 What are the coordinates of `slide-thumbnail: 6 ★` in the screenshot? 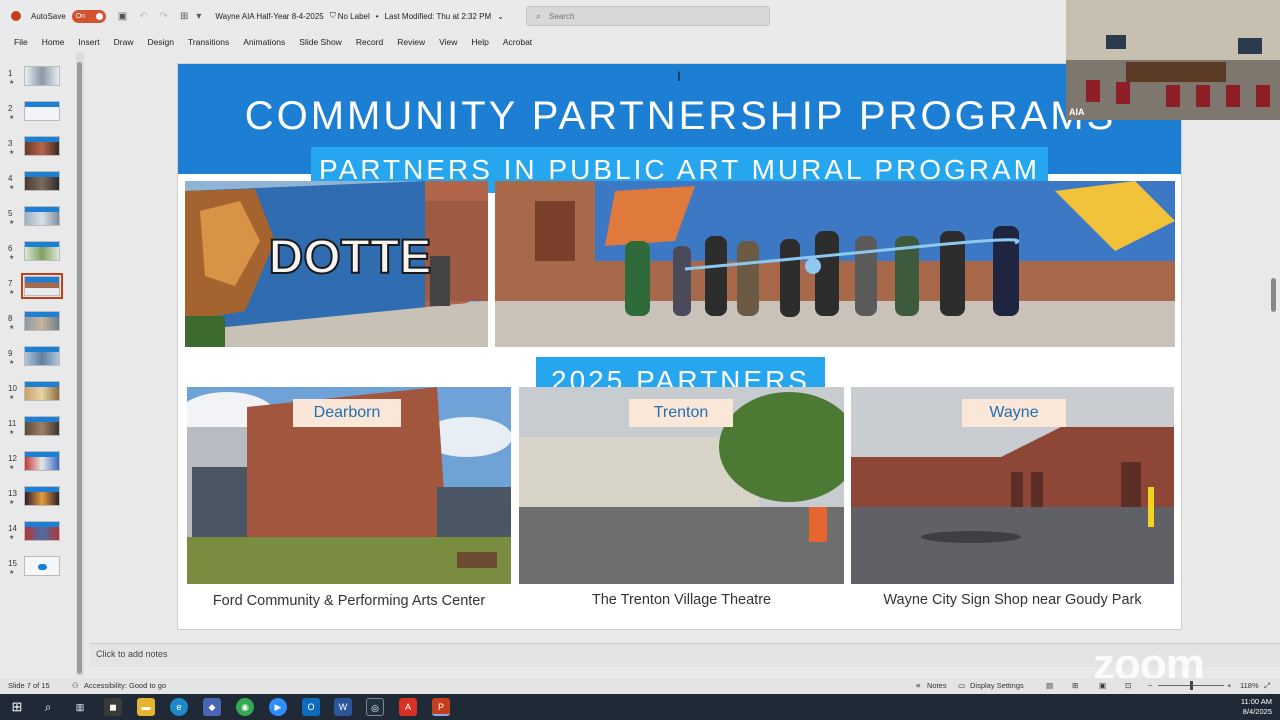 It's located at (35, 253).